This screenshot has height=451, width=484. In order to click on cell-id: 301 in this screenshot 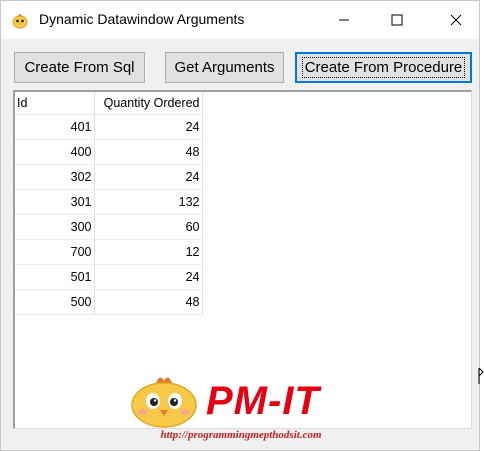, I will do `click(55, 202)`.